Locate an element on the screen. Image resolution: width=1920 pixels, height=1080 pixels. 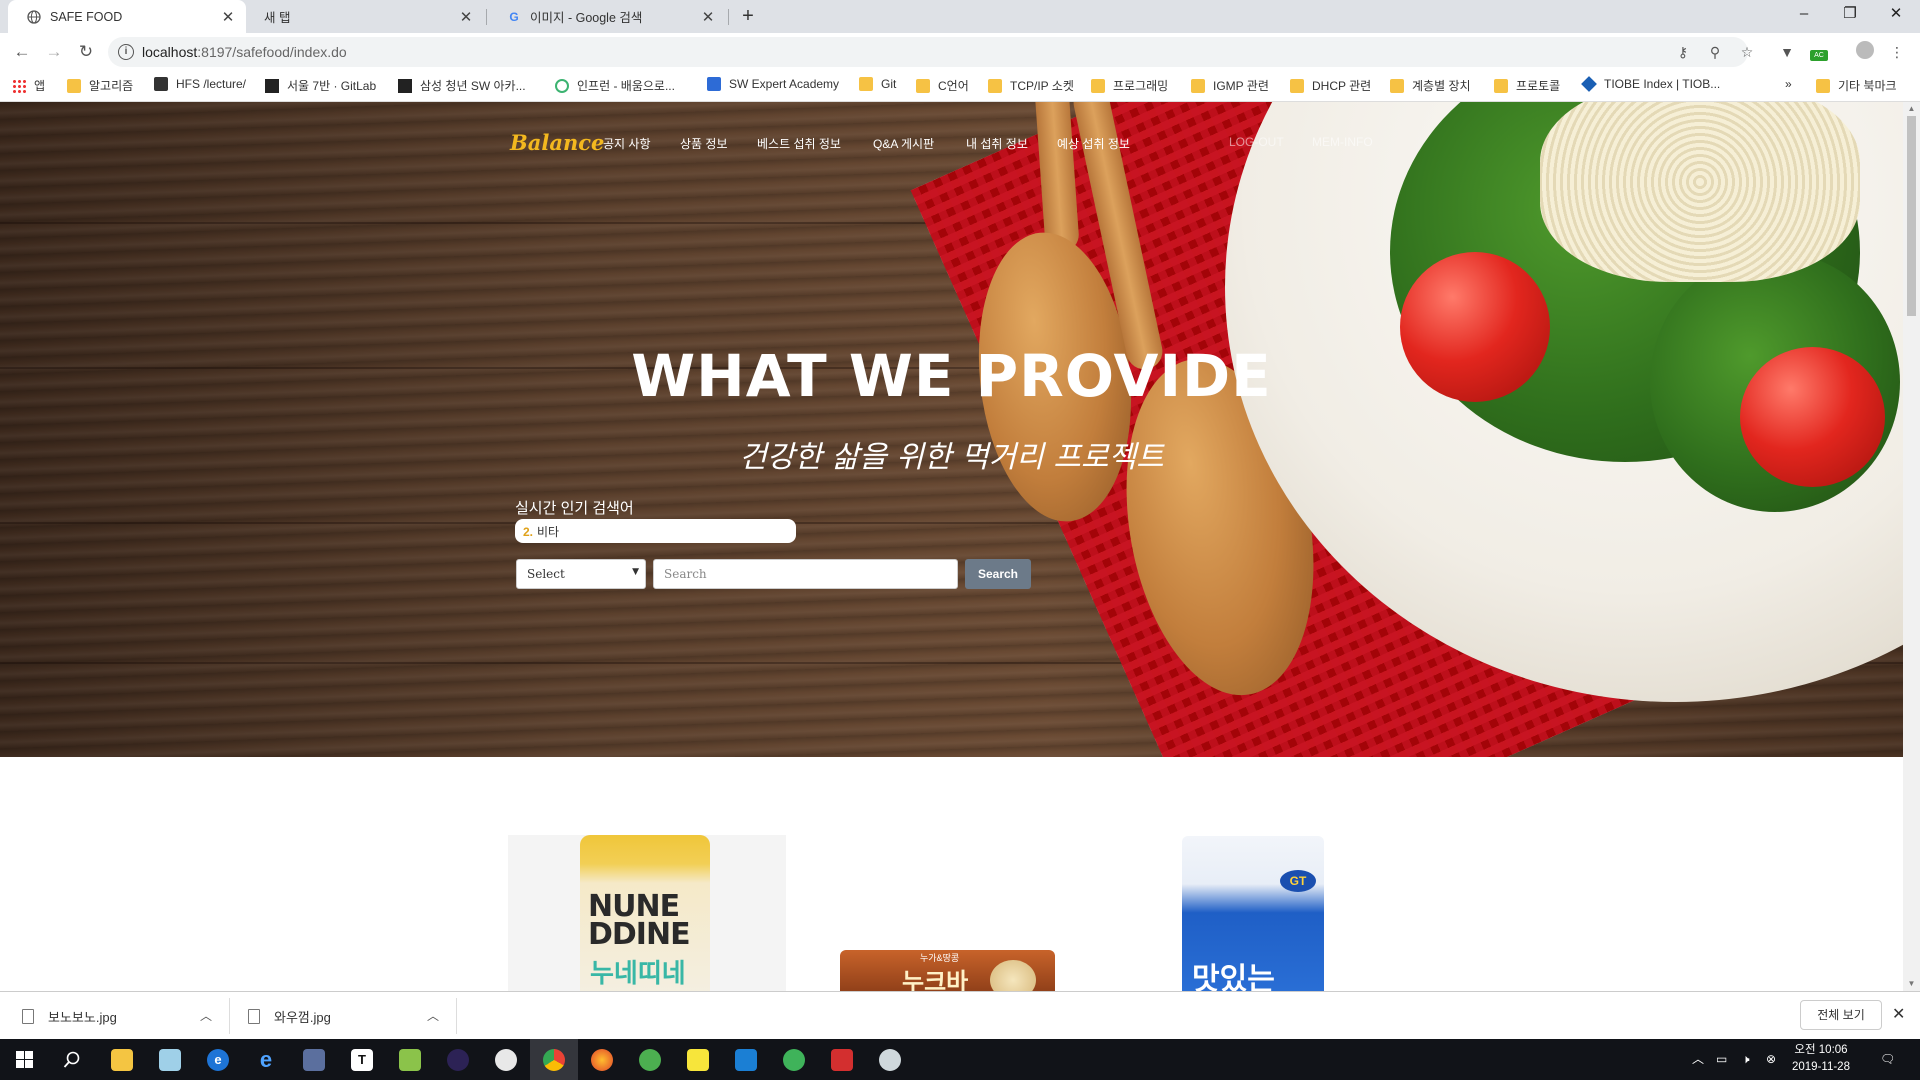
zoom-icon: ⚲ is located at coordinates (1715, 52).